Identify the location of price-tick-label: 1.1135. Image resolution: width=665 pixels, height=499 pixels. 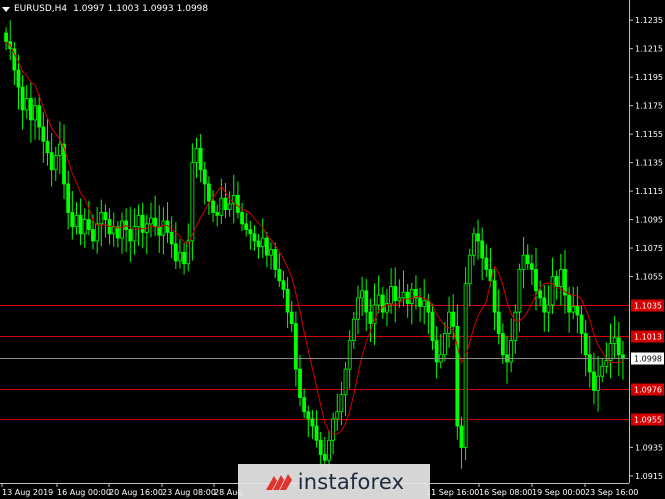
(649, 163).